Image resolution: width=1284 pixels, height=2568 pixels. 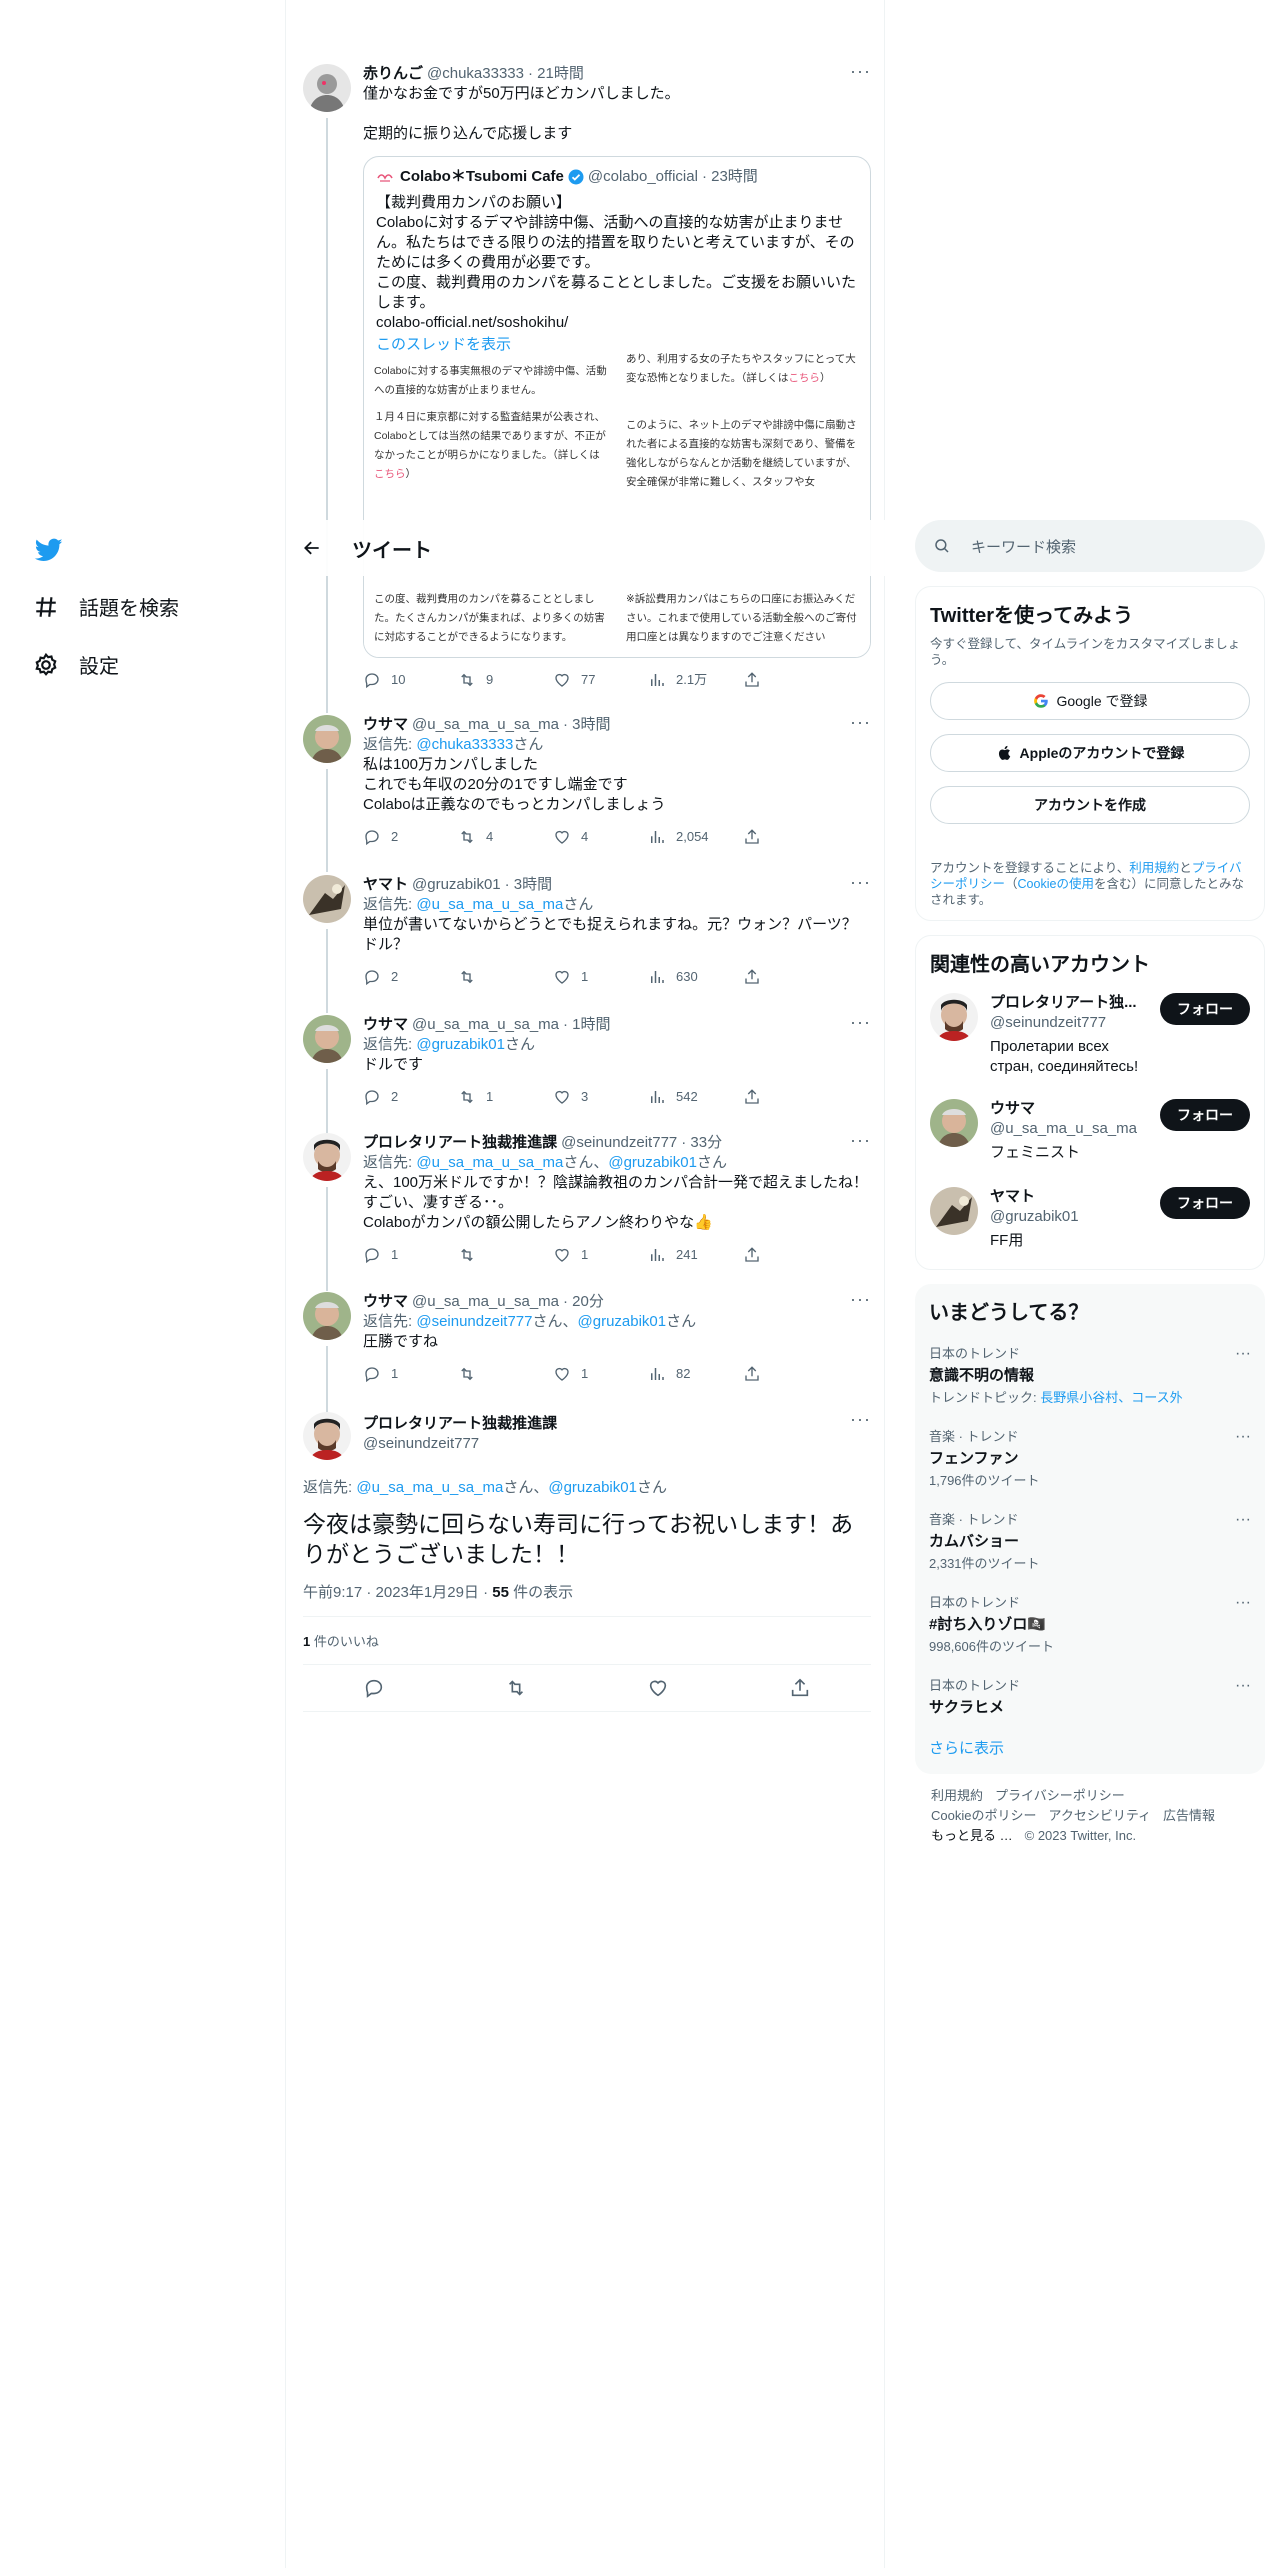 I want to click on trend-item: 音楽 · トレンド フェンファン 1,796件のツイート ···, so click(x=1090, y=1457).